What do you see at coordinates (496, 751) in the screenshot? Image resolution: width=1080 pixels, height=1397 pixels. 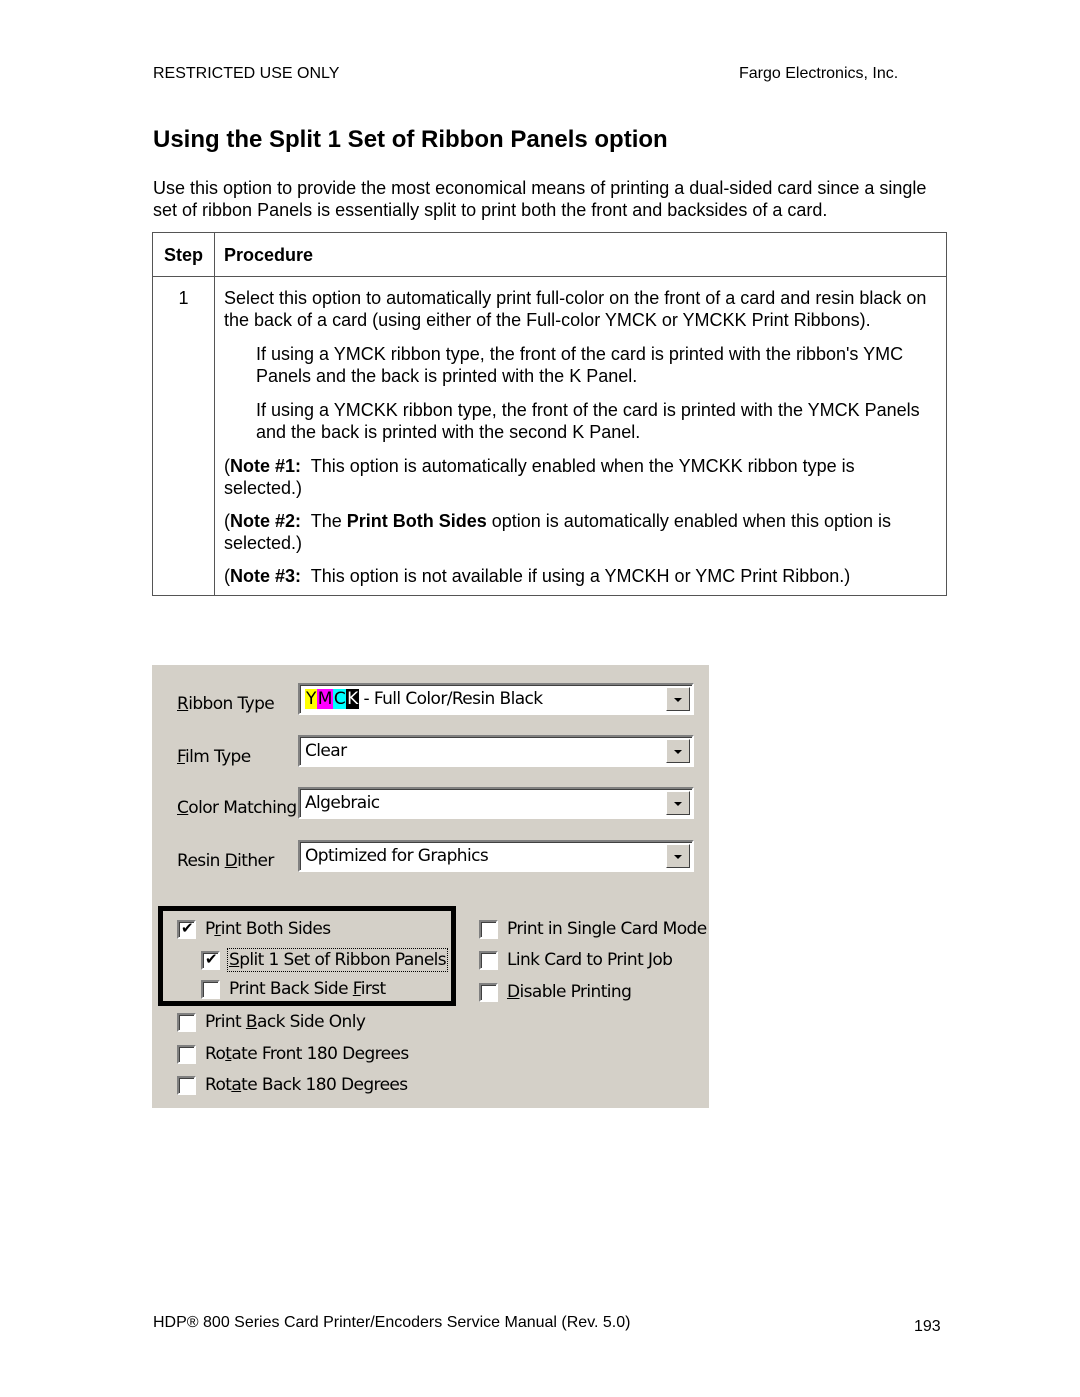 I see `film-type-select: Clear` at bounding box center [496, 751].